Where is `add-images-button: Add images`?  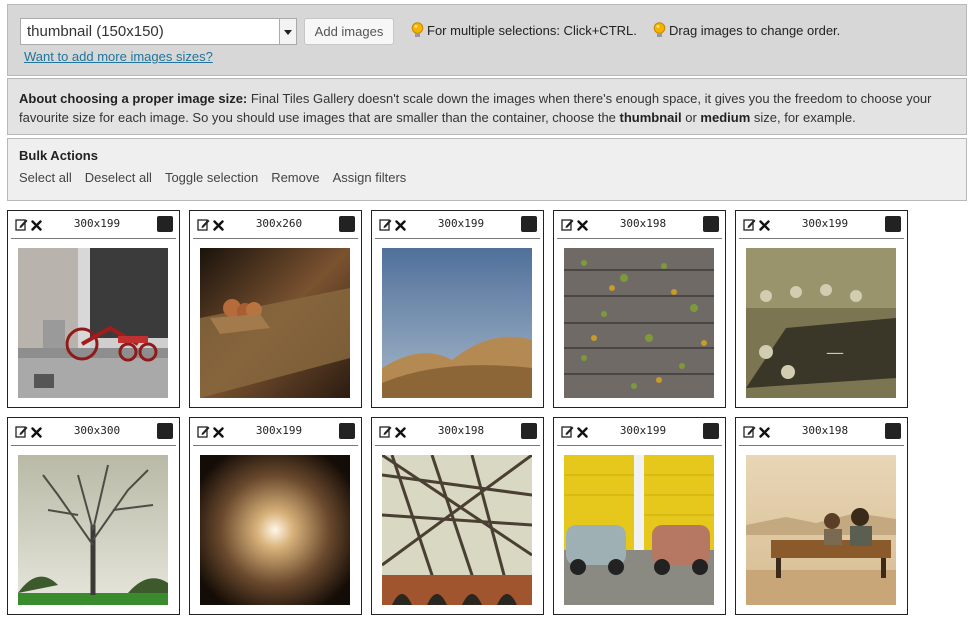
add-images-button: Add images is located at coordinates (349, 31).